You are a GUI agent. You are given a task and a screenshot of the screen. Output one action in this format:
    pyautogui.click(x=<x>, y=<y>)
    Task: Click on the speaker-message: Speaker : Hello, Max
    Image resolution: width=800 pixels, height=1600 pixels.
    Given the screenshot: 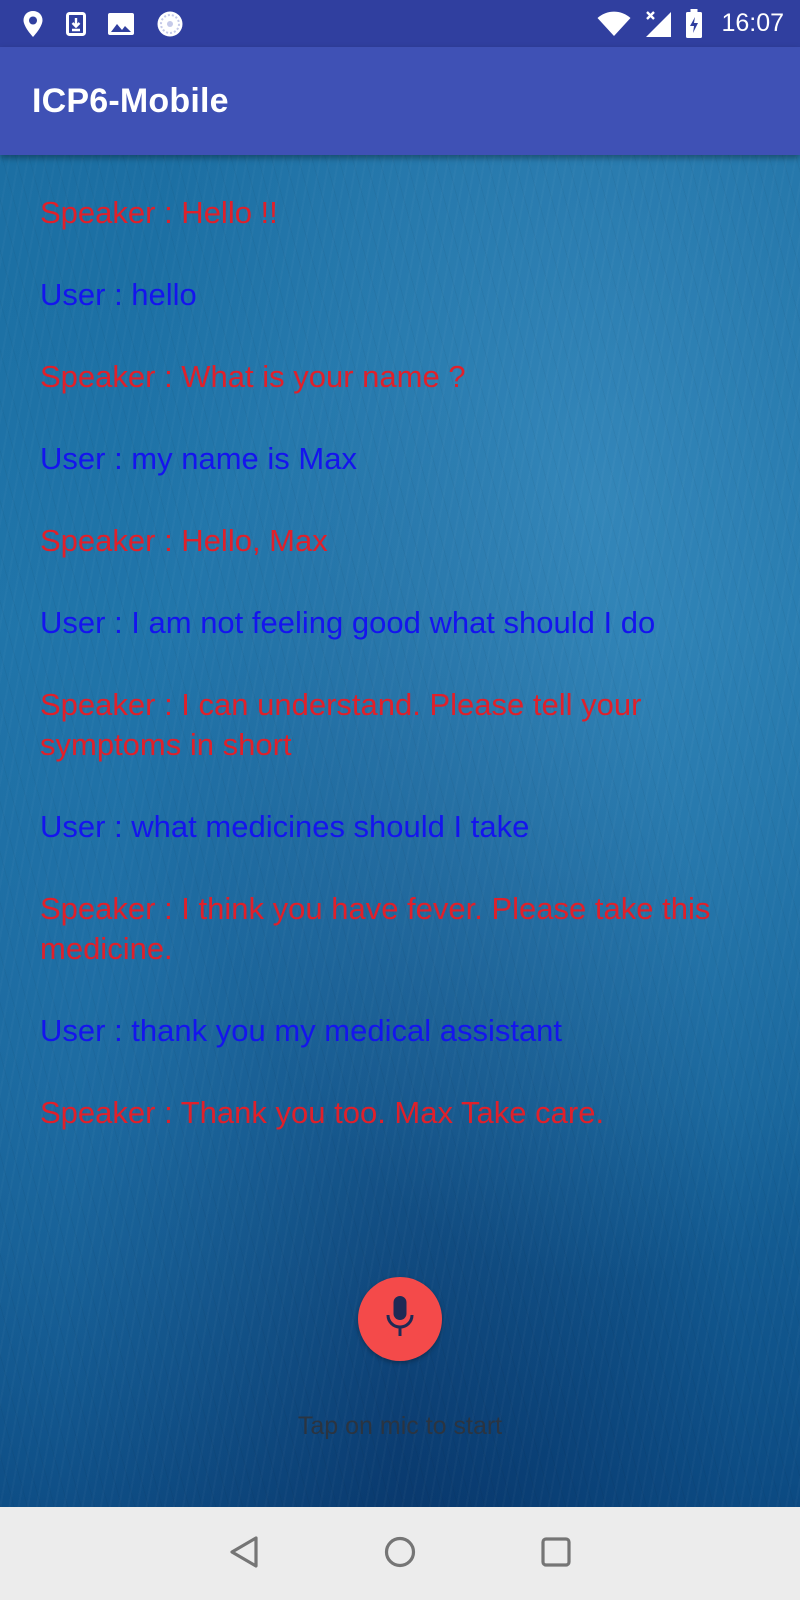 What is the action you would take?
    pyautogui.click(x=184, y=540)
    